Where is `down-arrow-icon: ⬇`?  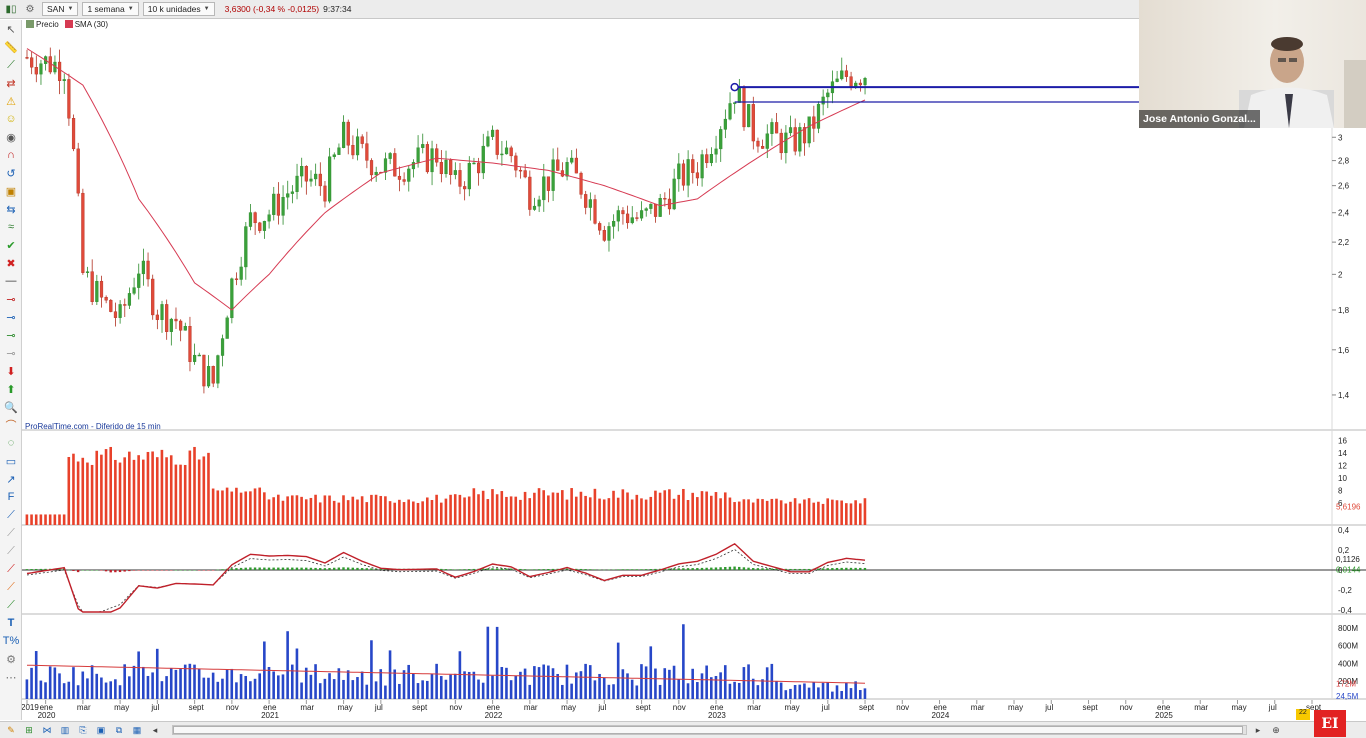 down-arrow-icon: ⬇ is located at coordinates (11, 371).